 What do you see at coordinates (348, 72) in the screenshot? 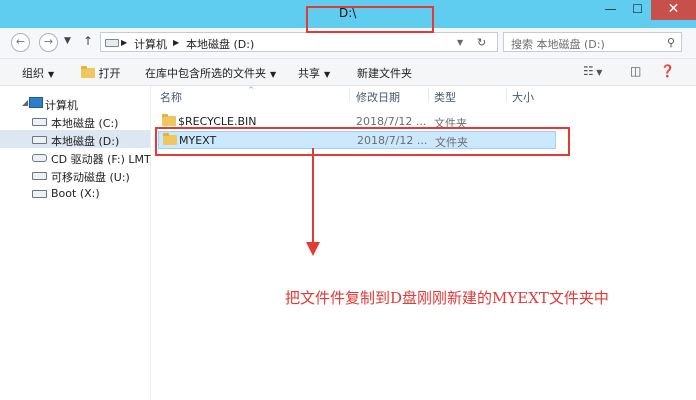
I see `command-bar: 组织 ▼ 打开 在库中包含所选的文件夹 ▼ 共享 ▼ 新建文件夹 ☷ ▼ ◫ ❓` at bounding box center [348, 72].